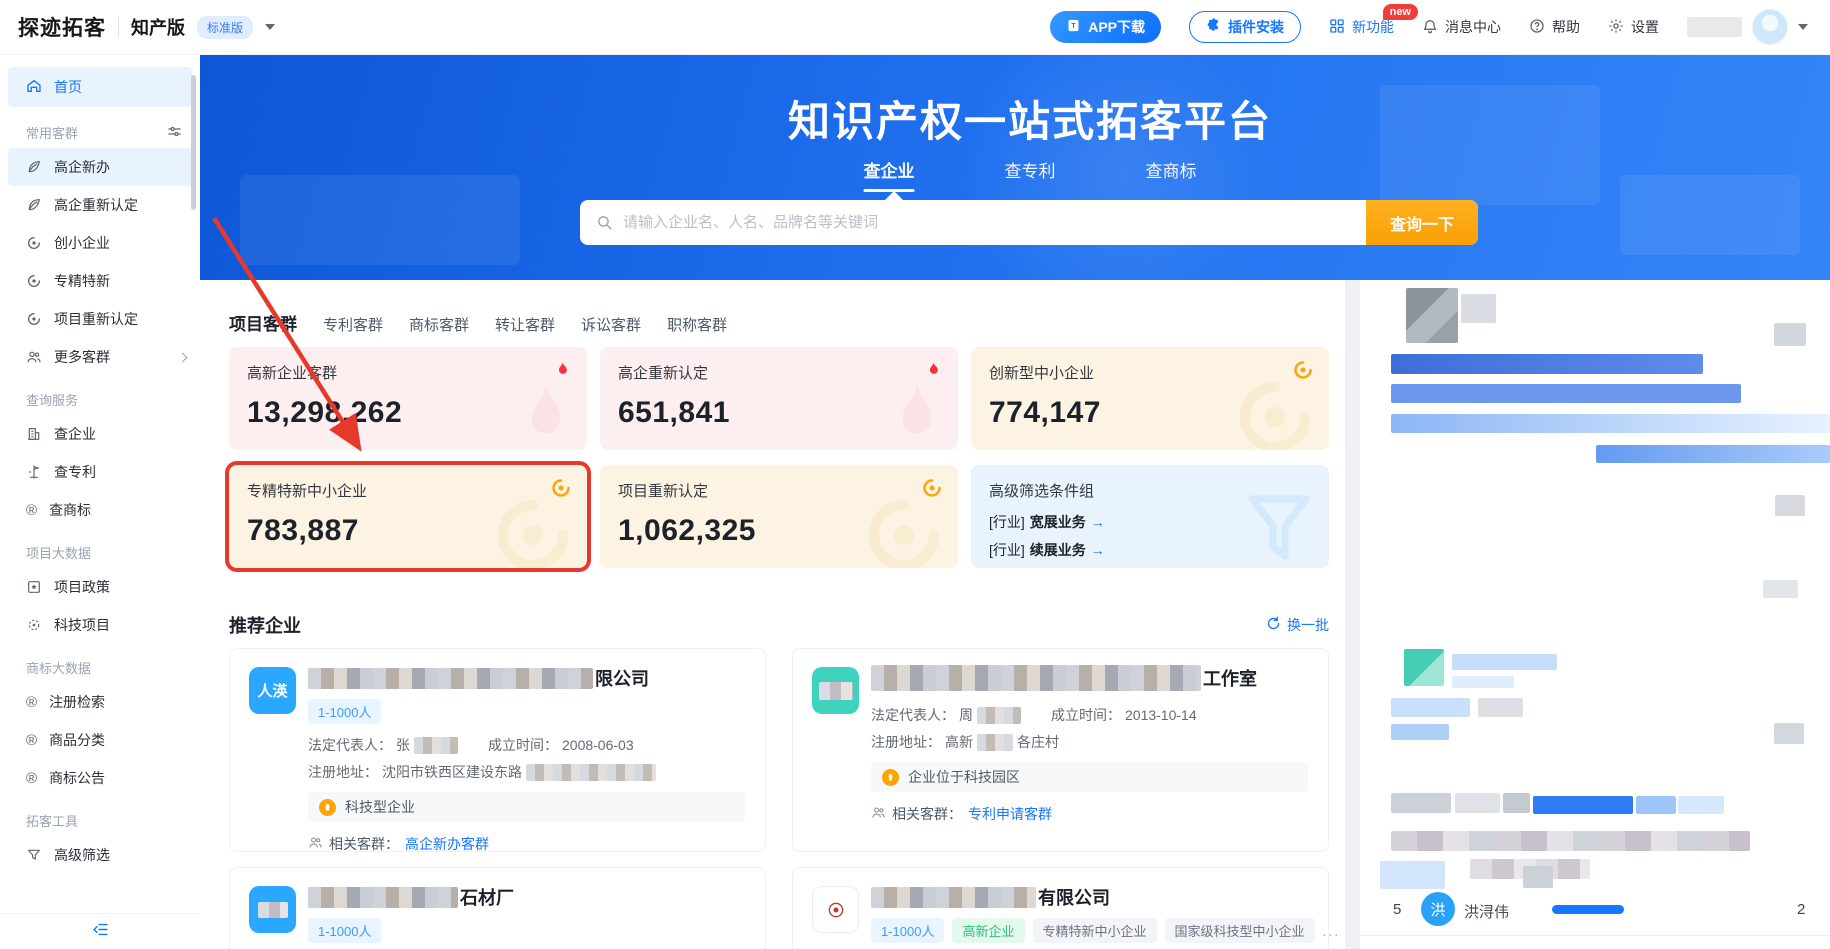  Describe the element at coordinates (526, 897) in the screenshot. I see `company-title: 石材厂` at that location.